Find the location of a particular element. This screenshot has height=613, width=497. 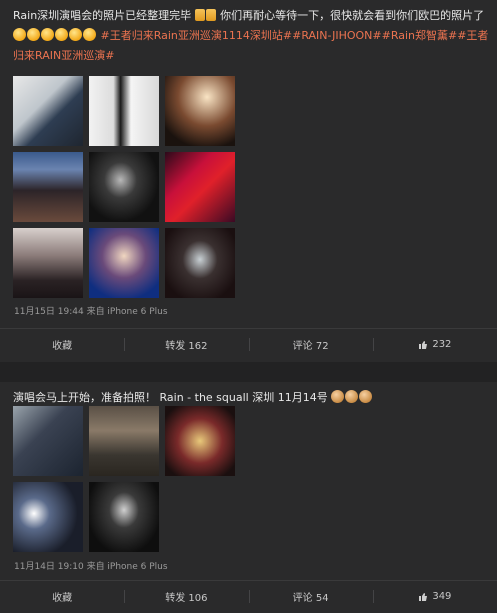

post-body-1b: 你们再耐心等待一下，很快就会看到你们欧巴的照片了 is located at coordinates (352, 15).